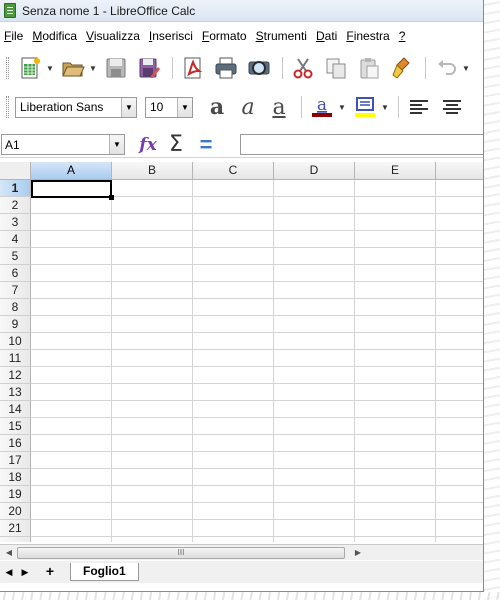 The image size is (500, 600). I want to click on undo-icon, so click(446, 68).